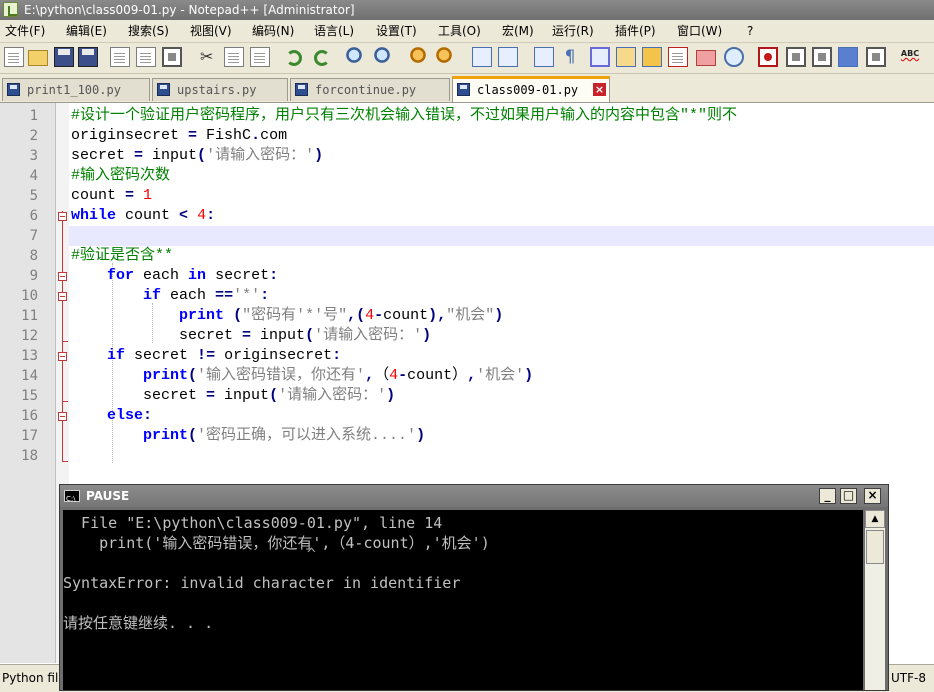  Describe the element at coordinates (234, 57) in the screenshot. I see `copy-icon` at that location.